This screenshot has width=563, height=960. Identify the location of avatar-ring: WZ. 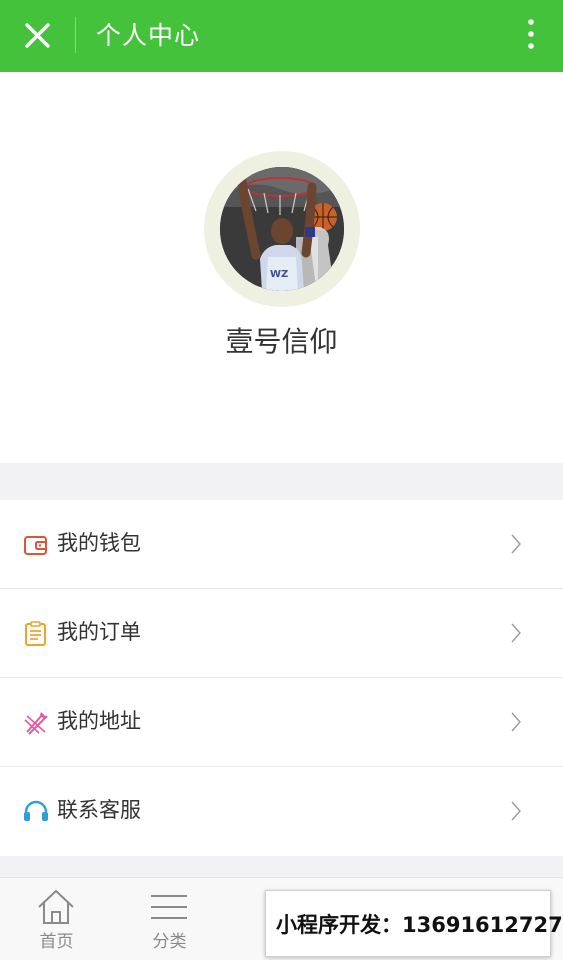
(282, 229).